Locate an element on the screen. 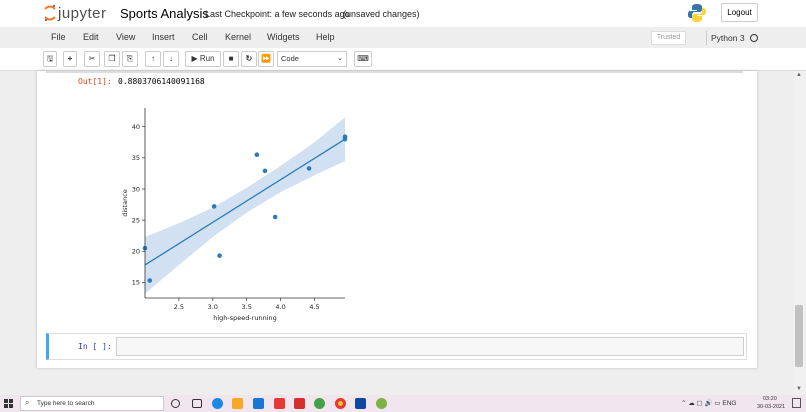  menu-edit: Edit is located at coordinates (91, 37).